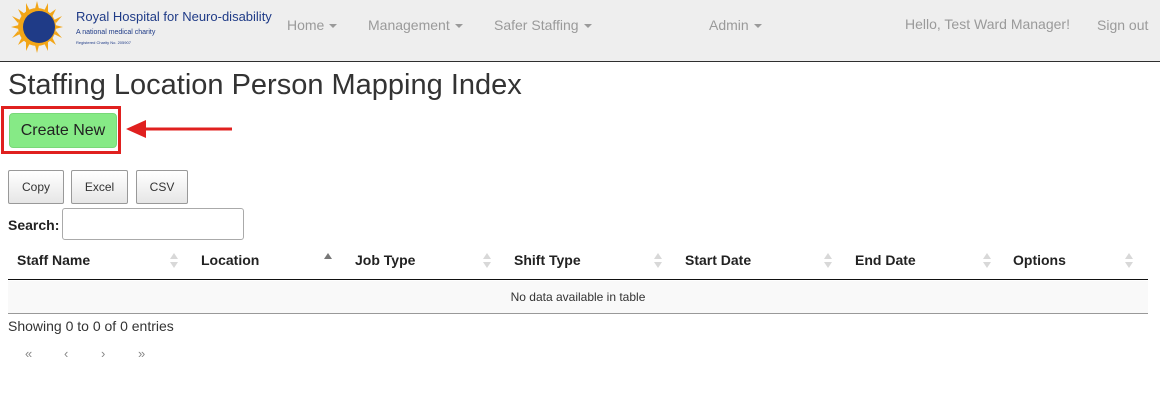 The height and width of the screenshot is (396, 1160). I want to click on pagination-last-button: », so click(141, 353).